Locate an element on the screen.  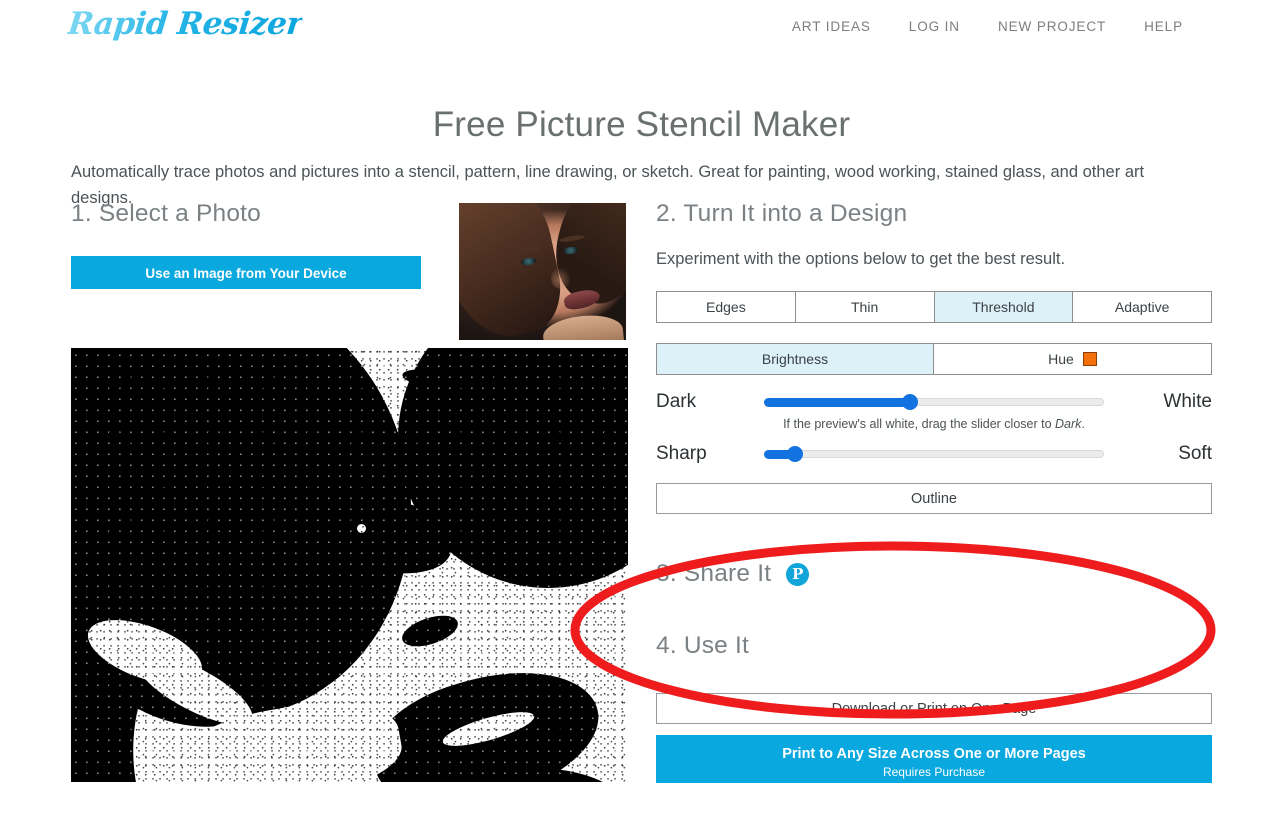
hue-color-swatch-icon is located at coordinates (1089, 359).